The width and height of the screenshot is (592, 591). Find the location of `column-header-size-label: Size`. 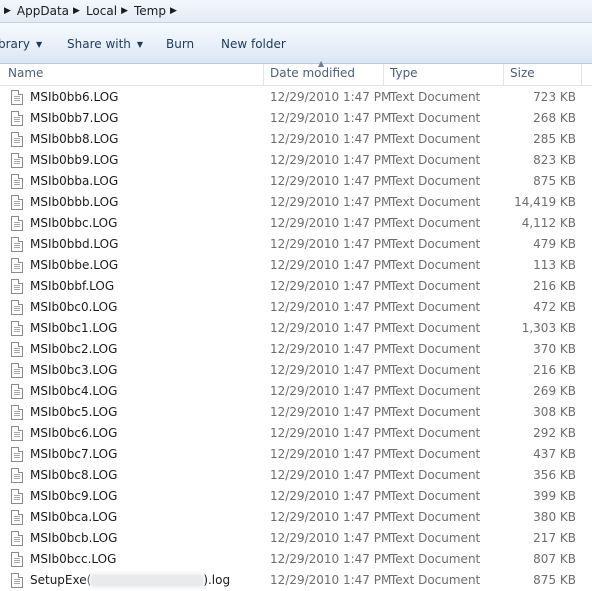

column-header-size-label: Size is located at coordinates (522, 73).